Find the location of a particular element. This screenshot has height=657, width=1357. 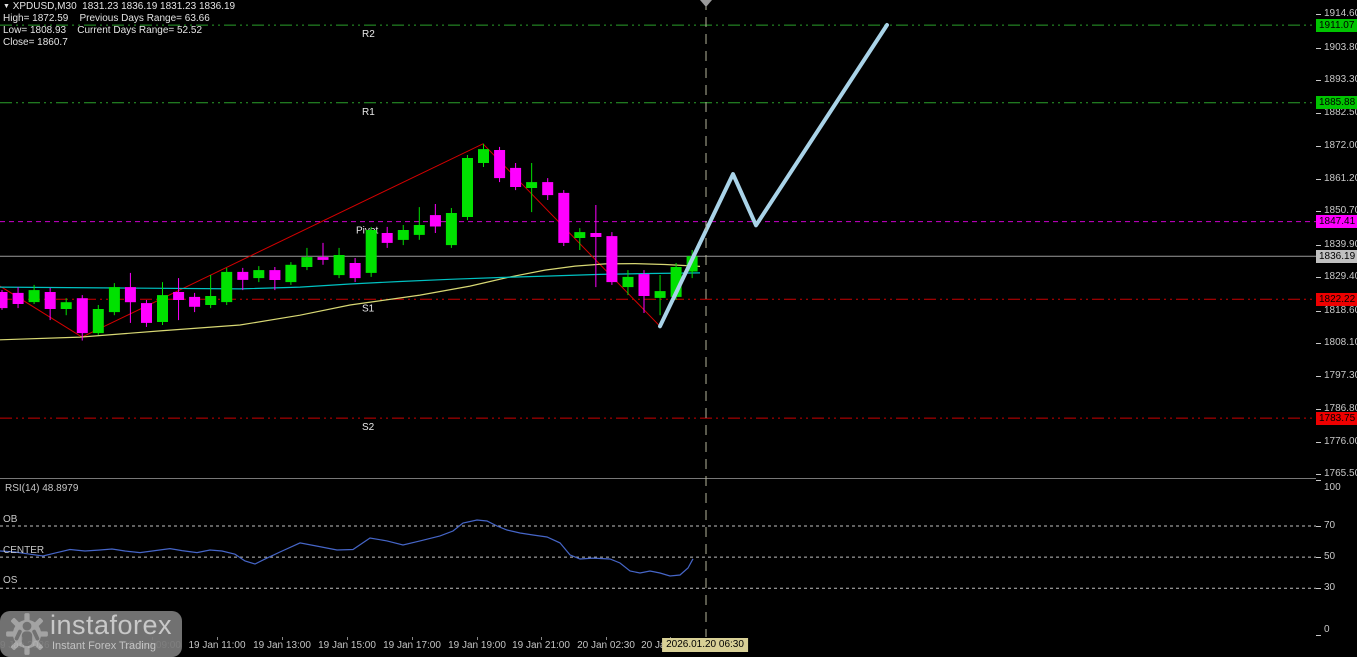

price-tick-label: 1893.30 is located at coordinates (1340, 79).